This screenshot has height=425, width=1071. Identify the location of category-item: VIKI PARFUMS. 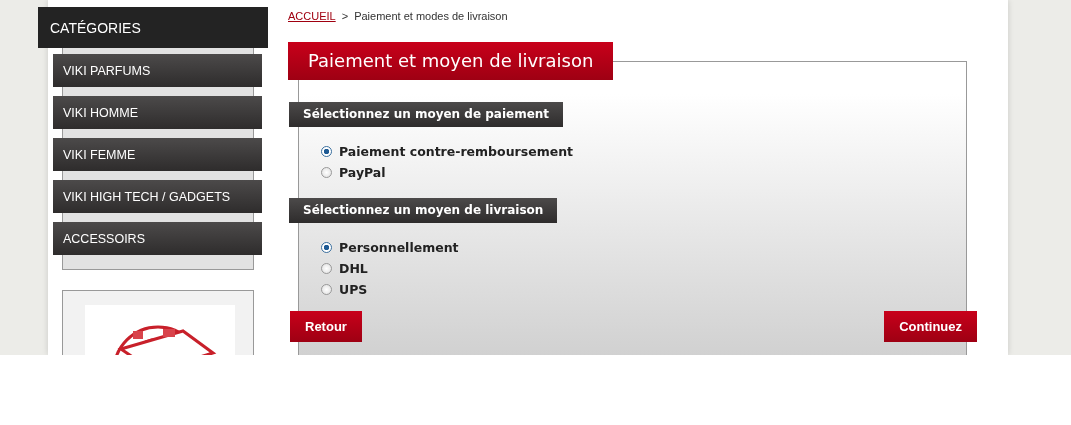
(157, 70).